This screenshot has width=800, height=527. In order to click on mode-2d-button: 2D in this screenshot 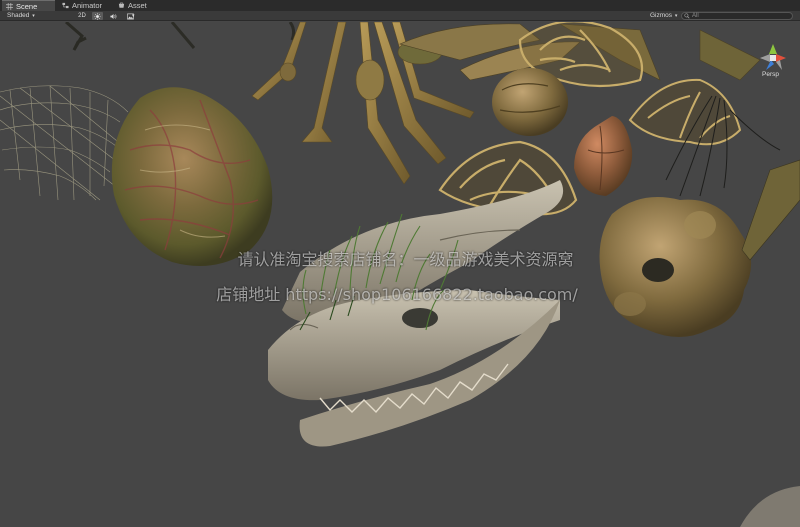, I will do `click(82, 16)`.